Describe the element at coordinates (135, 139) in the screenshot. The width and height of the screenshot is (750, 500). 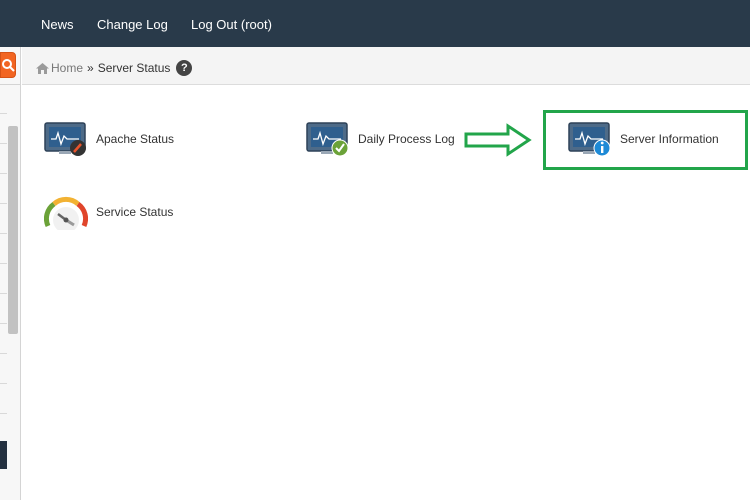
I see `apache-status-label: Apache Status` at that location.